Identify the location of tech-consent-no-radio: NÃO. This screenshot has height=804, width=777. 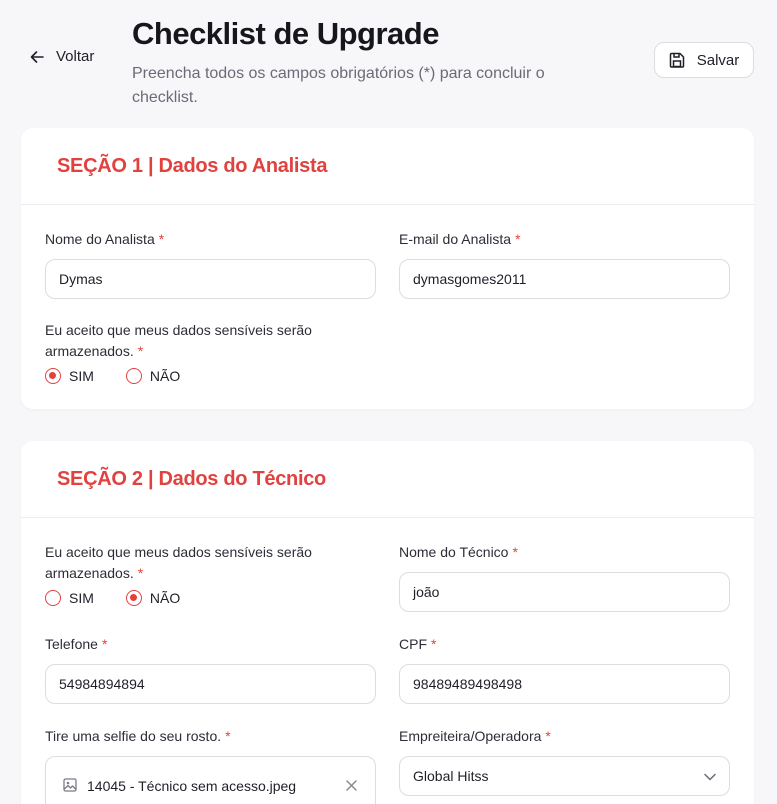
(153, 598).